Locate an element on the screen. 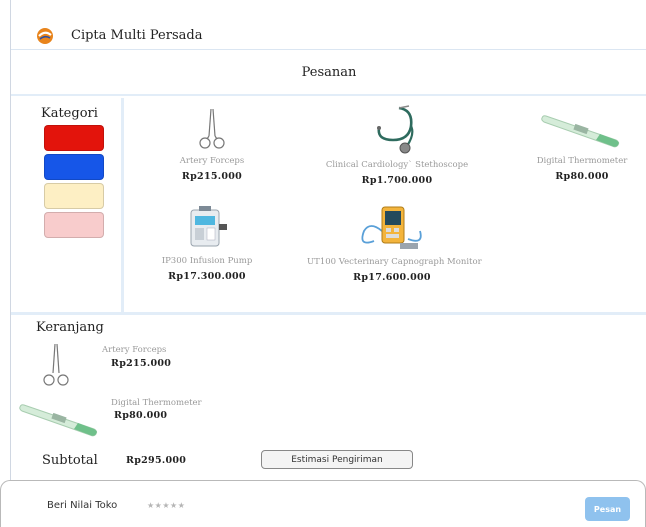 This screenshot has width=646, height=527. category-swatch-cream is located at coordinates (74, 196).